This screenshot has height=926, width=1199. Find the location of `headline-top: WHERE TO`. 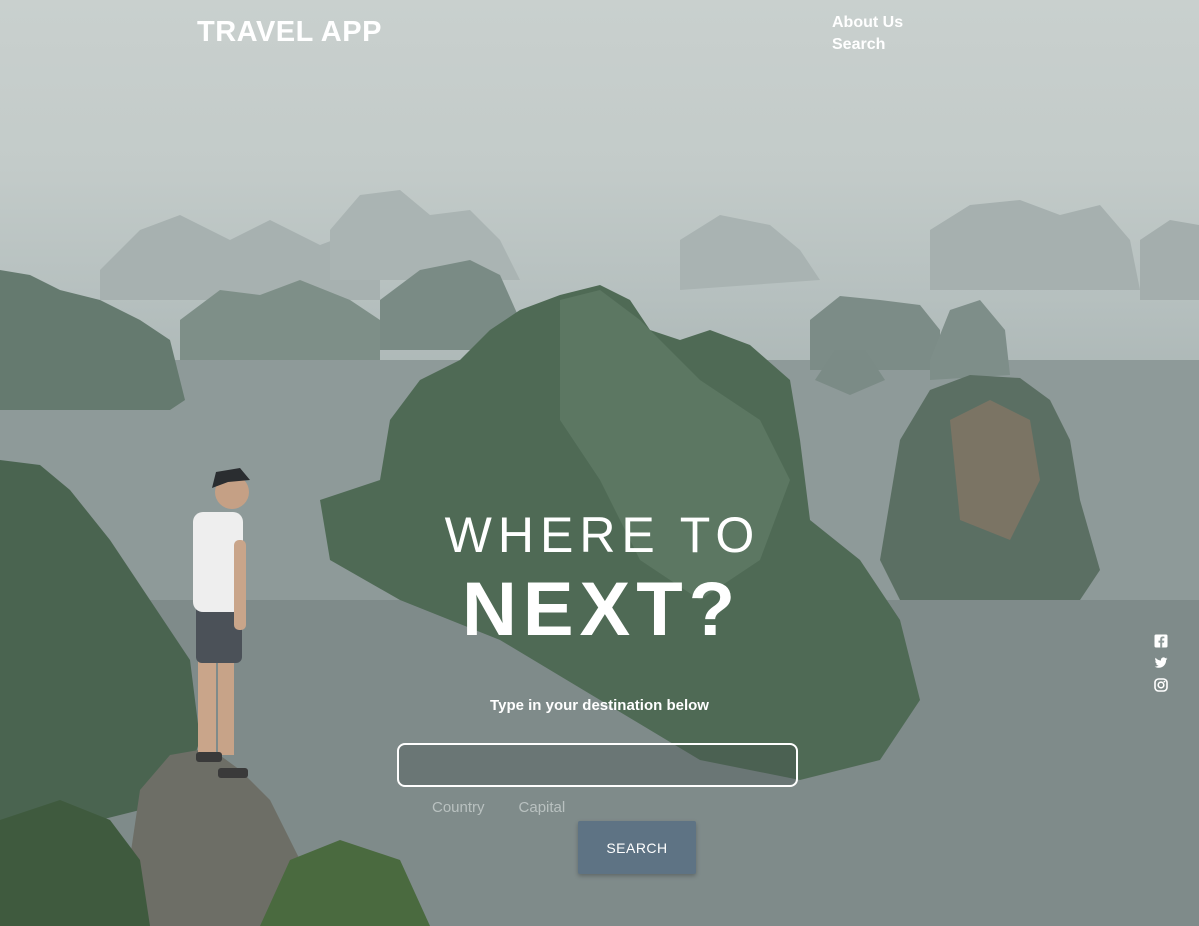

headline-top: WHERE TO is located at coordinates (602, 535).